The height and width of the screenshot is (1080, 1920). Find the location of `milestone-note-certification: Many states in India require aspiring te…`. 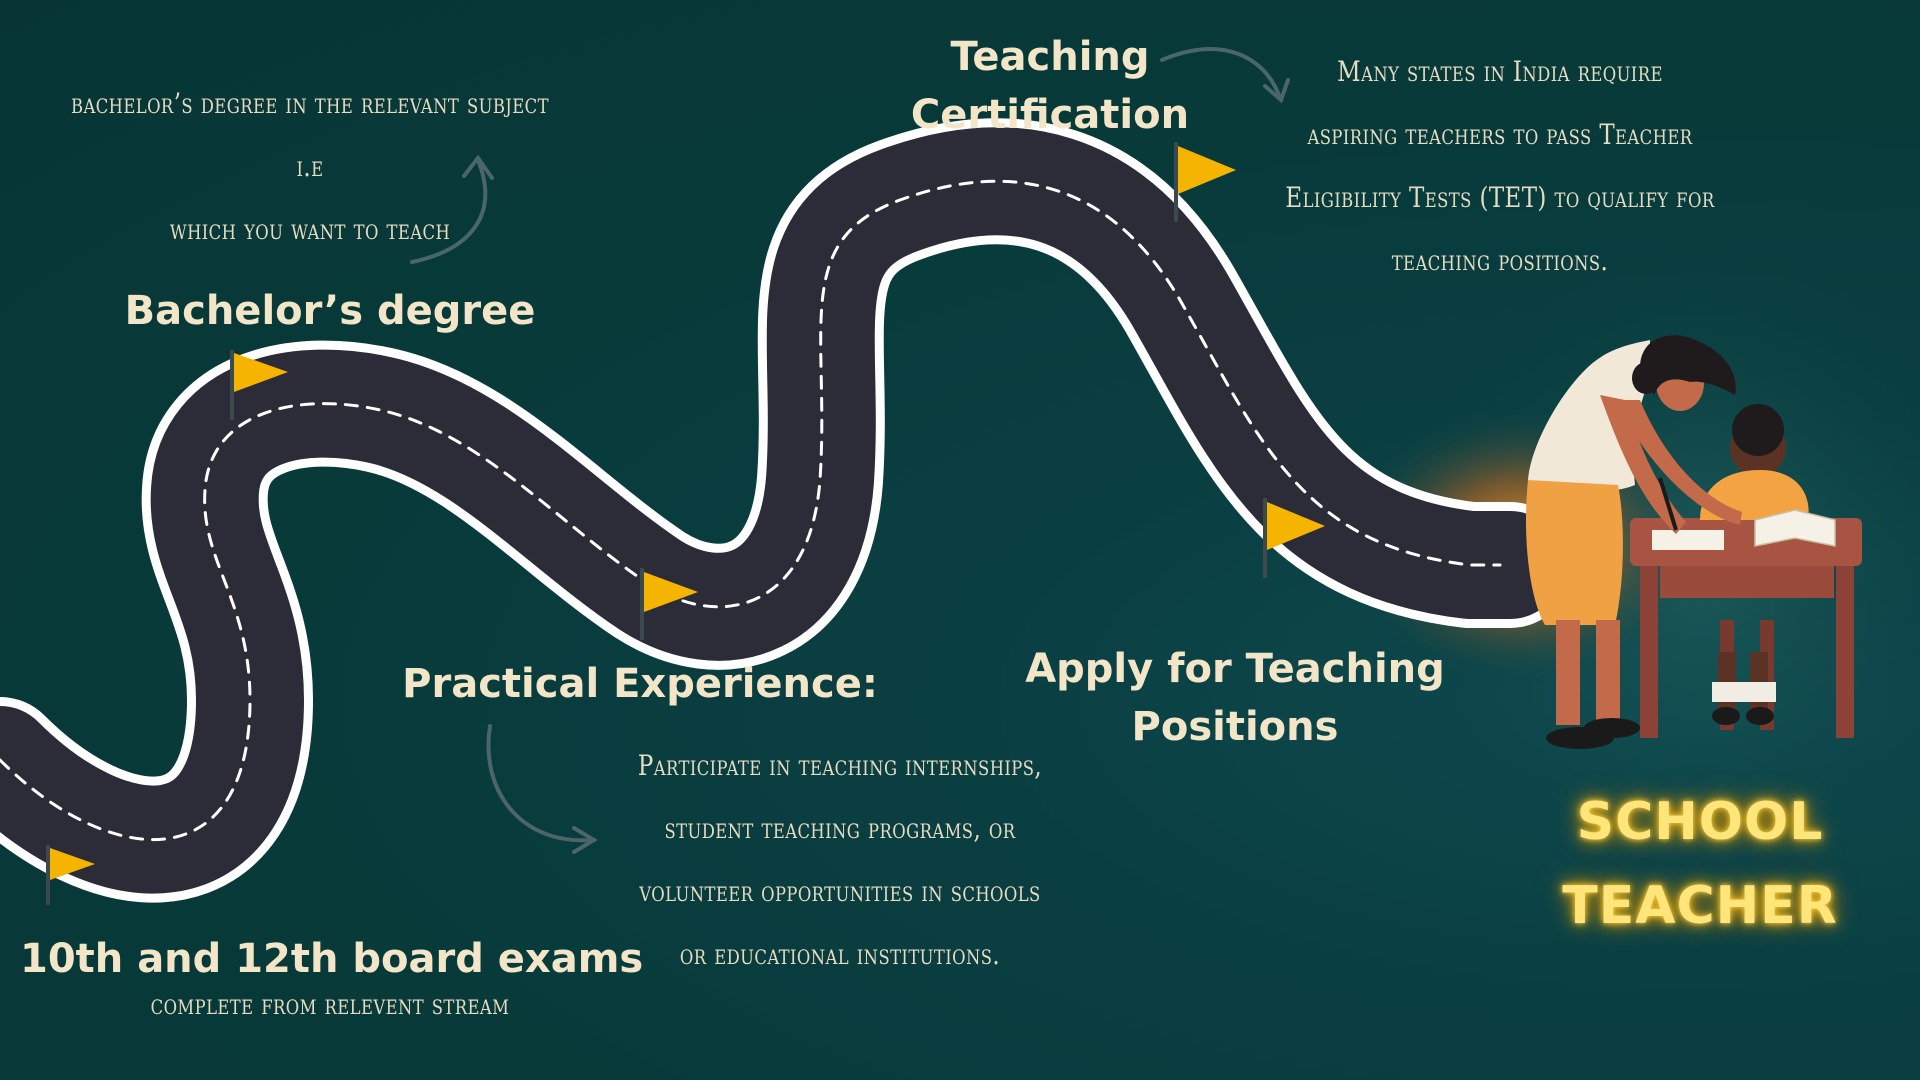

milestone-note-certification: Many states in India require aspiring te… is located at coordinates (1500, 166).